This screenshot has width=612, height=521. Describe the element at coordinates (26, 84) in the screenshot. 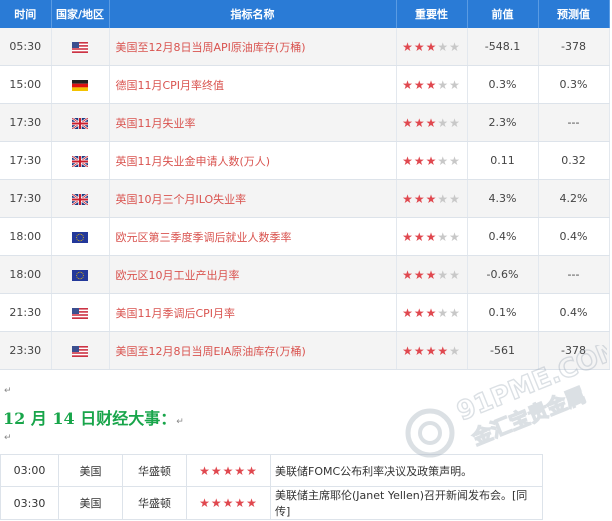

I see `row-time: 15:00` at that location.